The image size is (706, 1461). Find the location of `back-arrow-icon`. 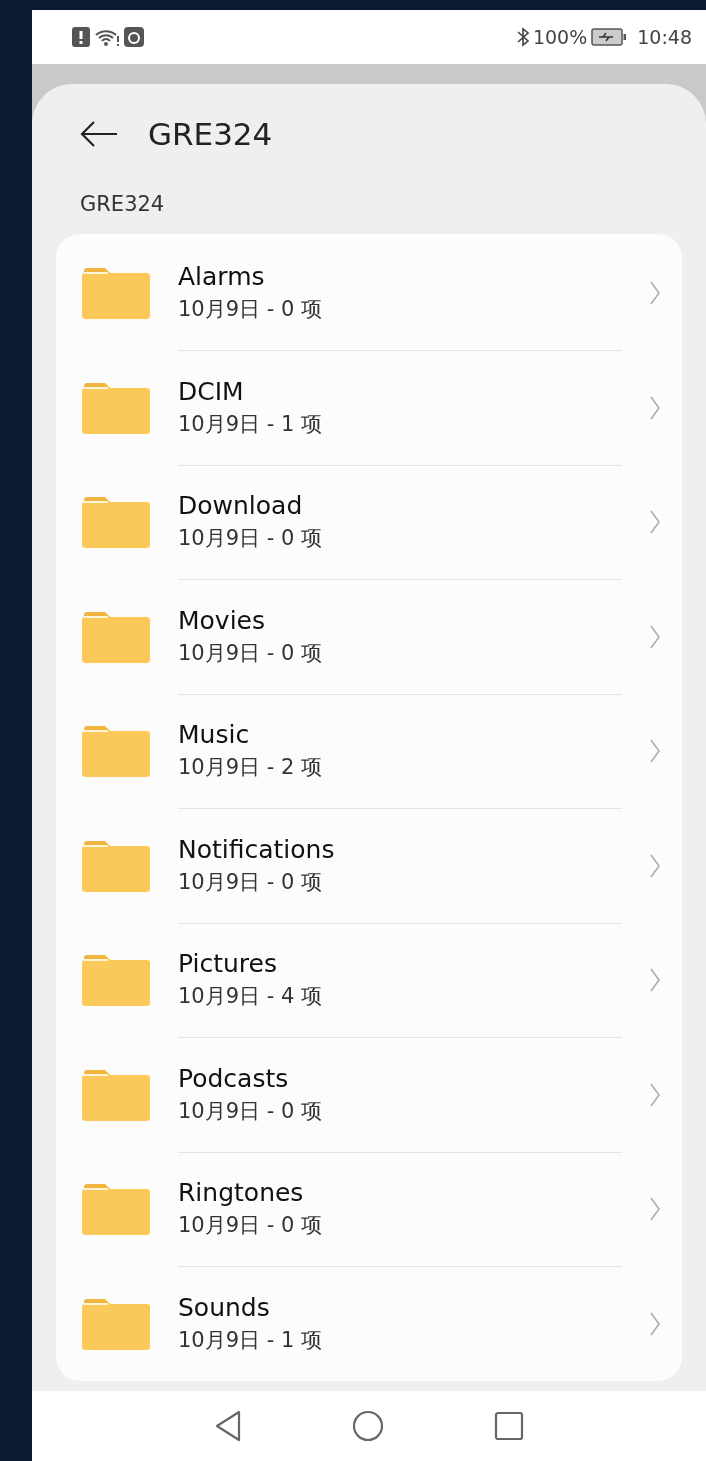

back-arrow-icon is located at coordinates (99, 134).